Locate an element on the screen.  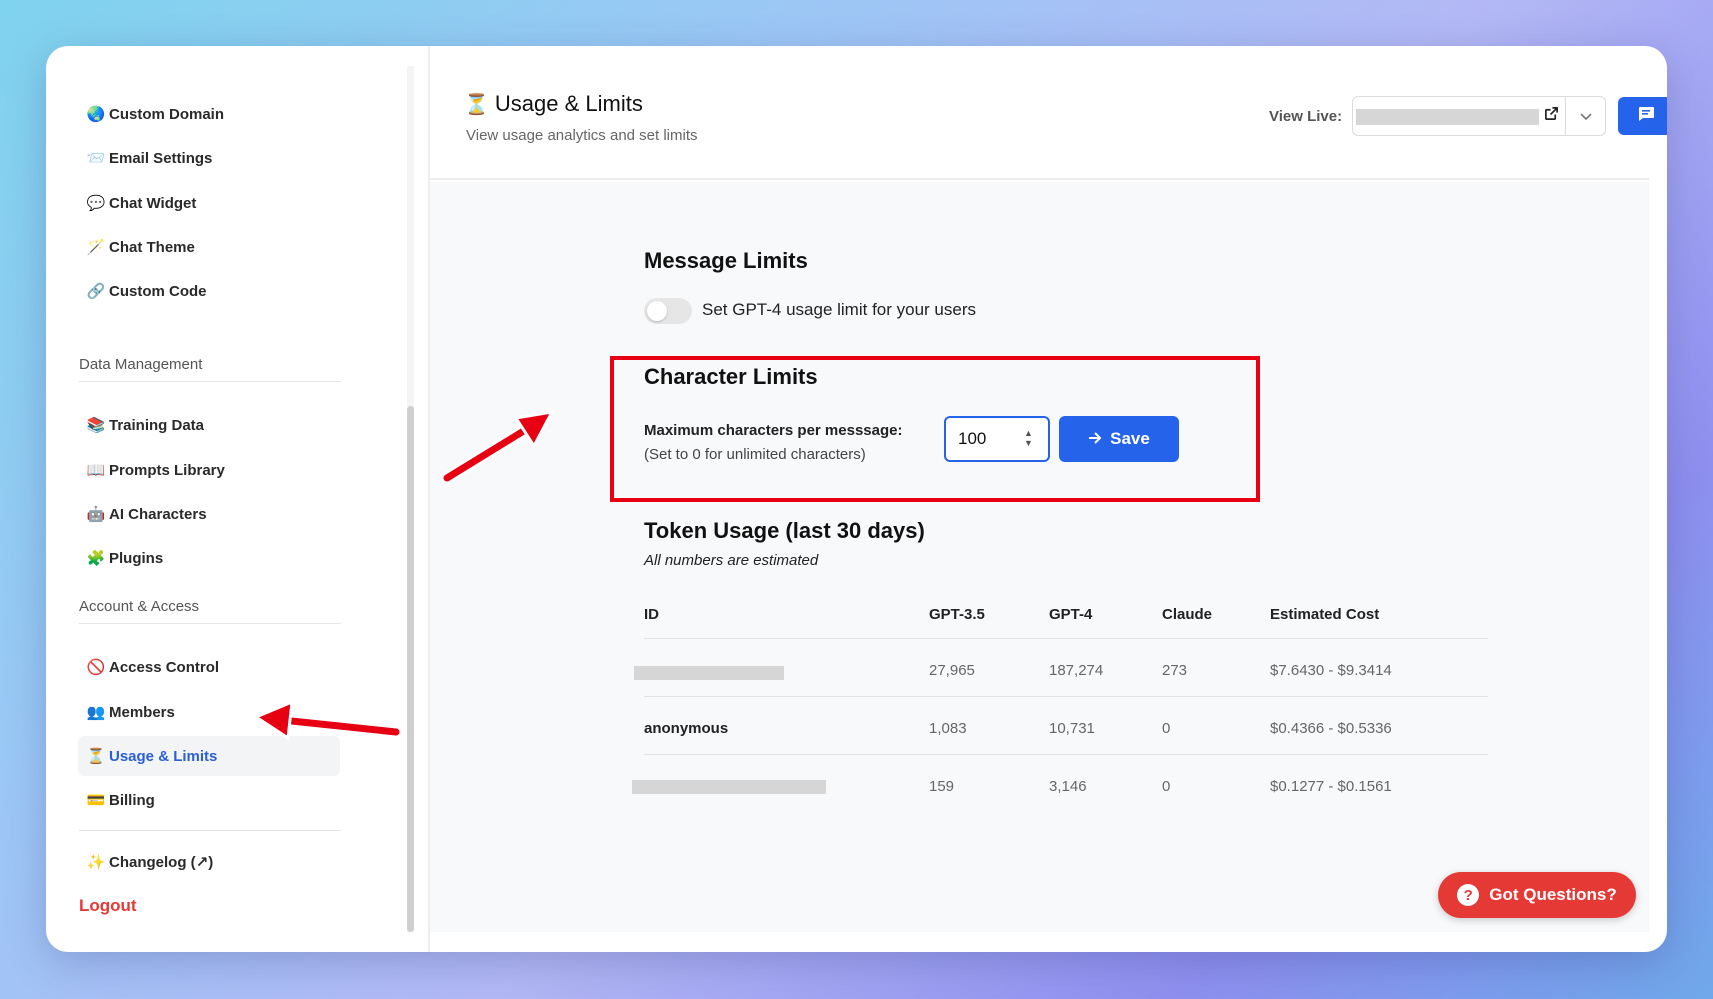
sidebar-item-prompts-library: 📖 Prompts Library is located at coordinates (209, 470).